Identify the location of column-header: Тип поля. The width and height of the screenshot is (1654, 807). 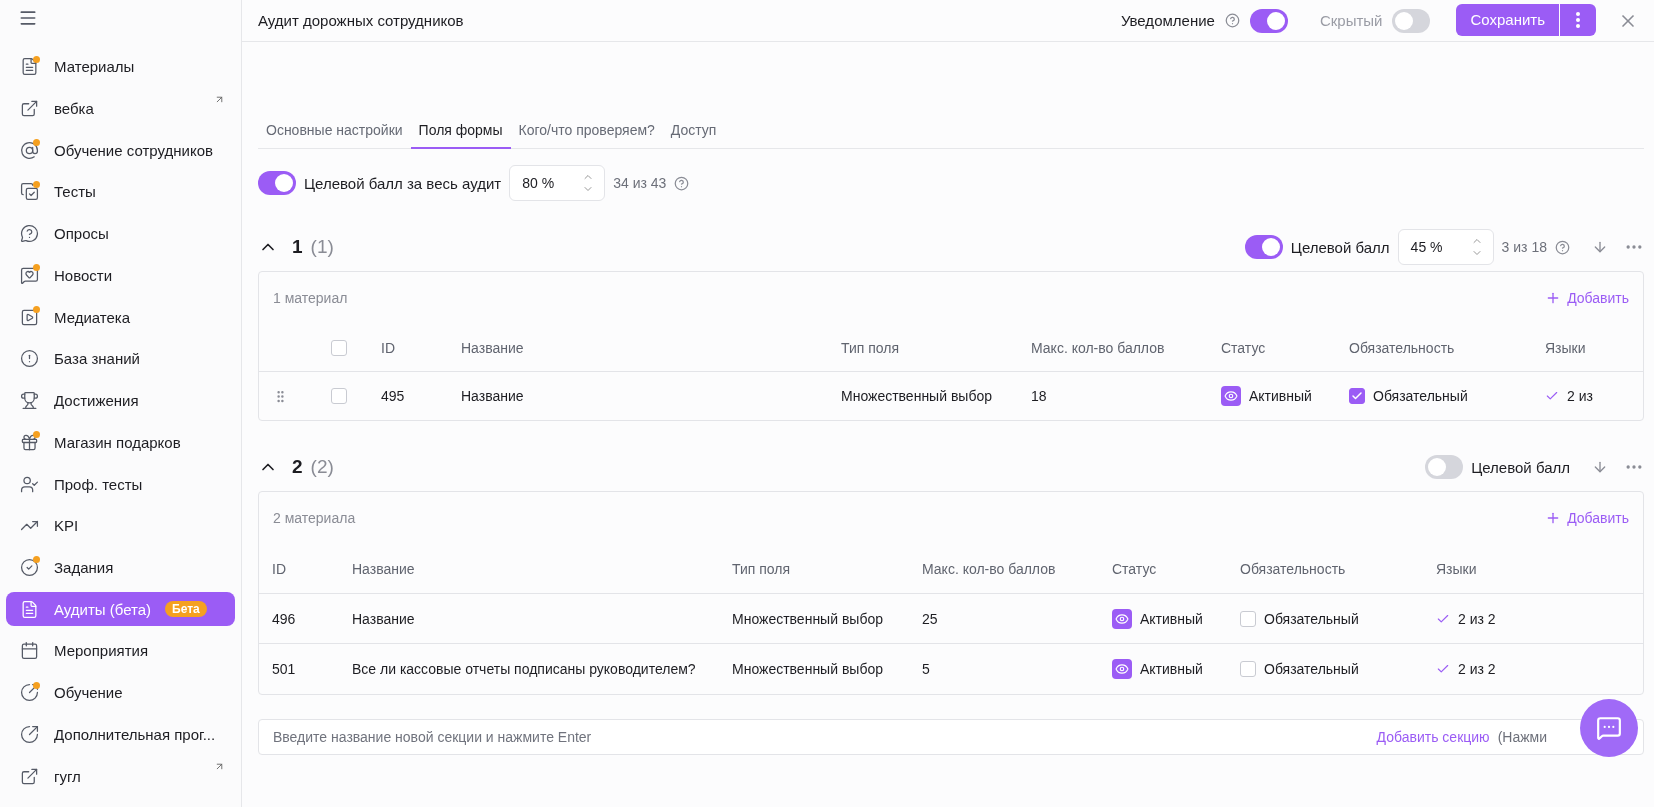
(871, 347).